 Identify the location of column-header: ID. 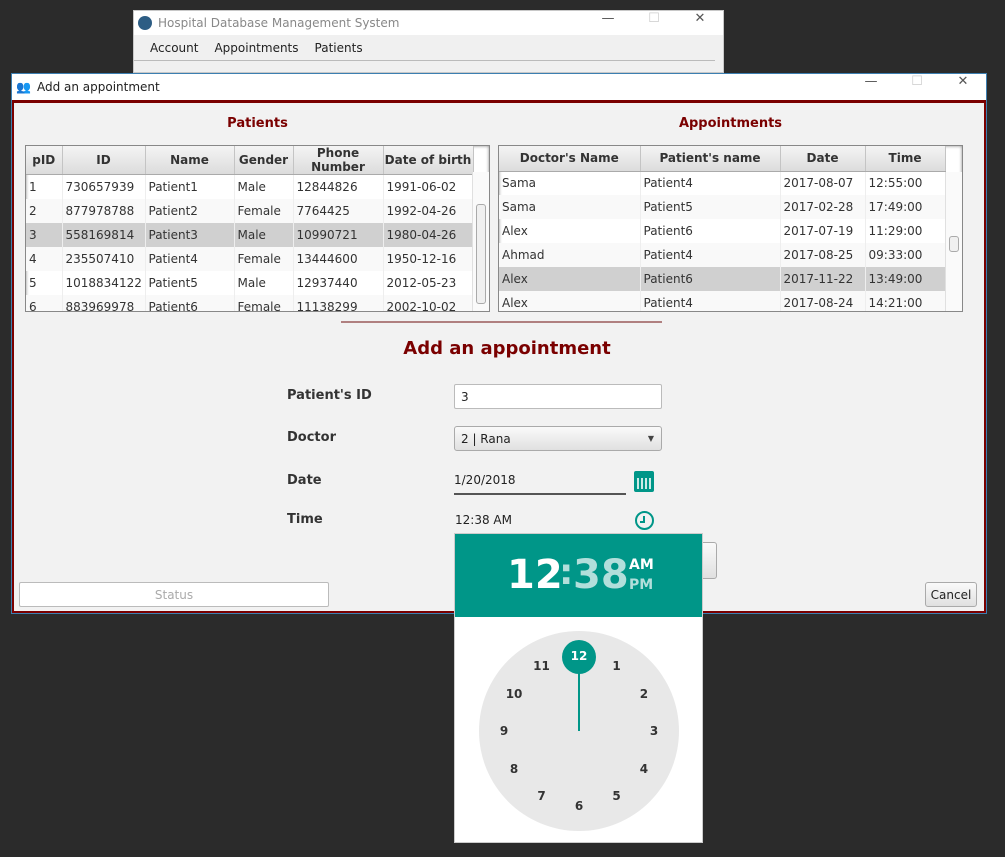
(104, 160).